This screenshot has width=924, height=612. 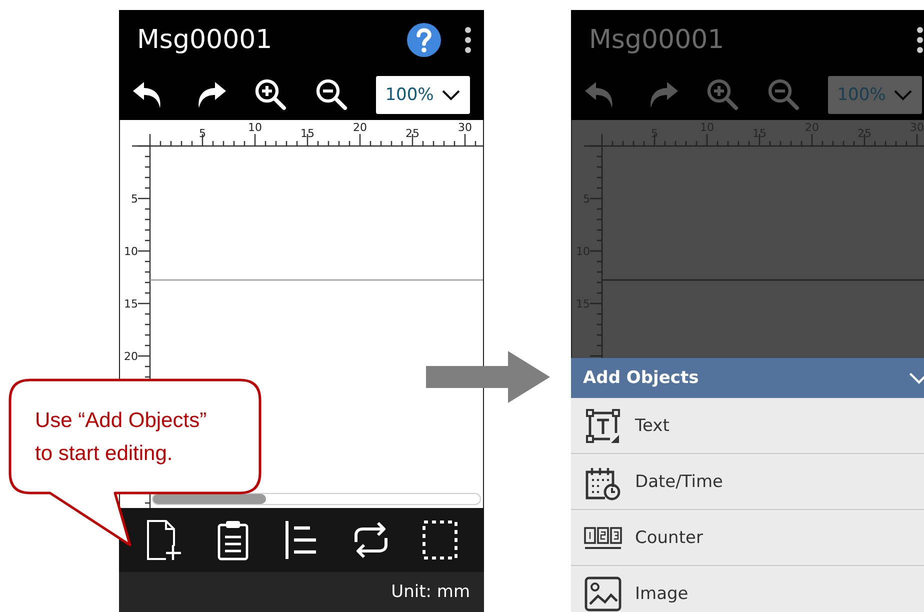 I want to click on menu-item-label: Image, so click(x=661, y=594).